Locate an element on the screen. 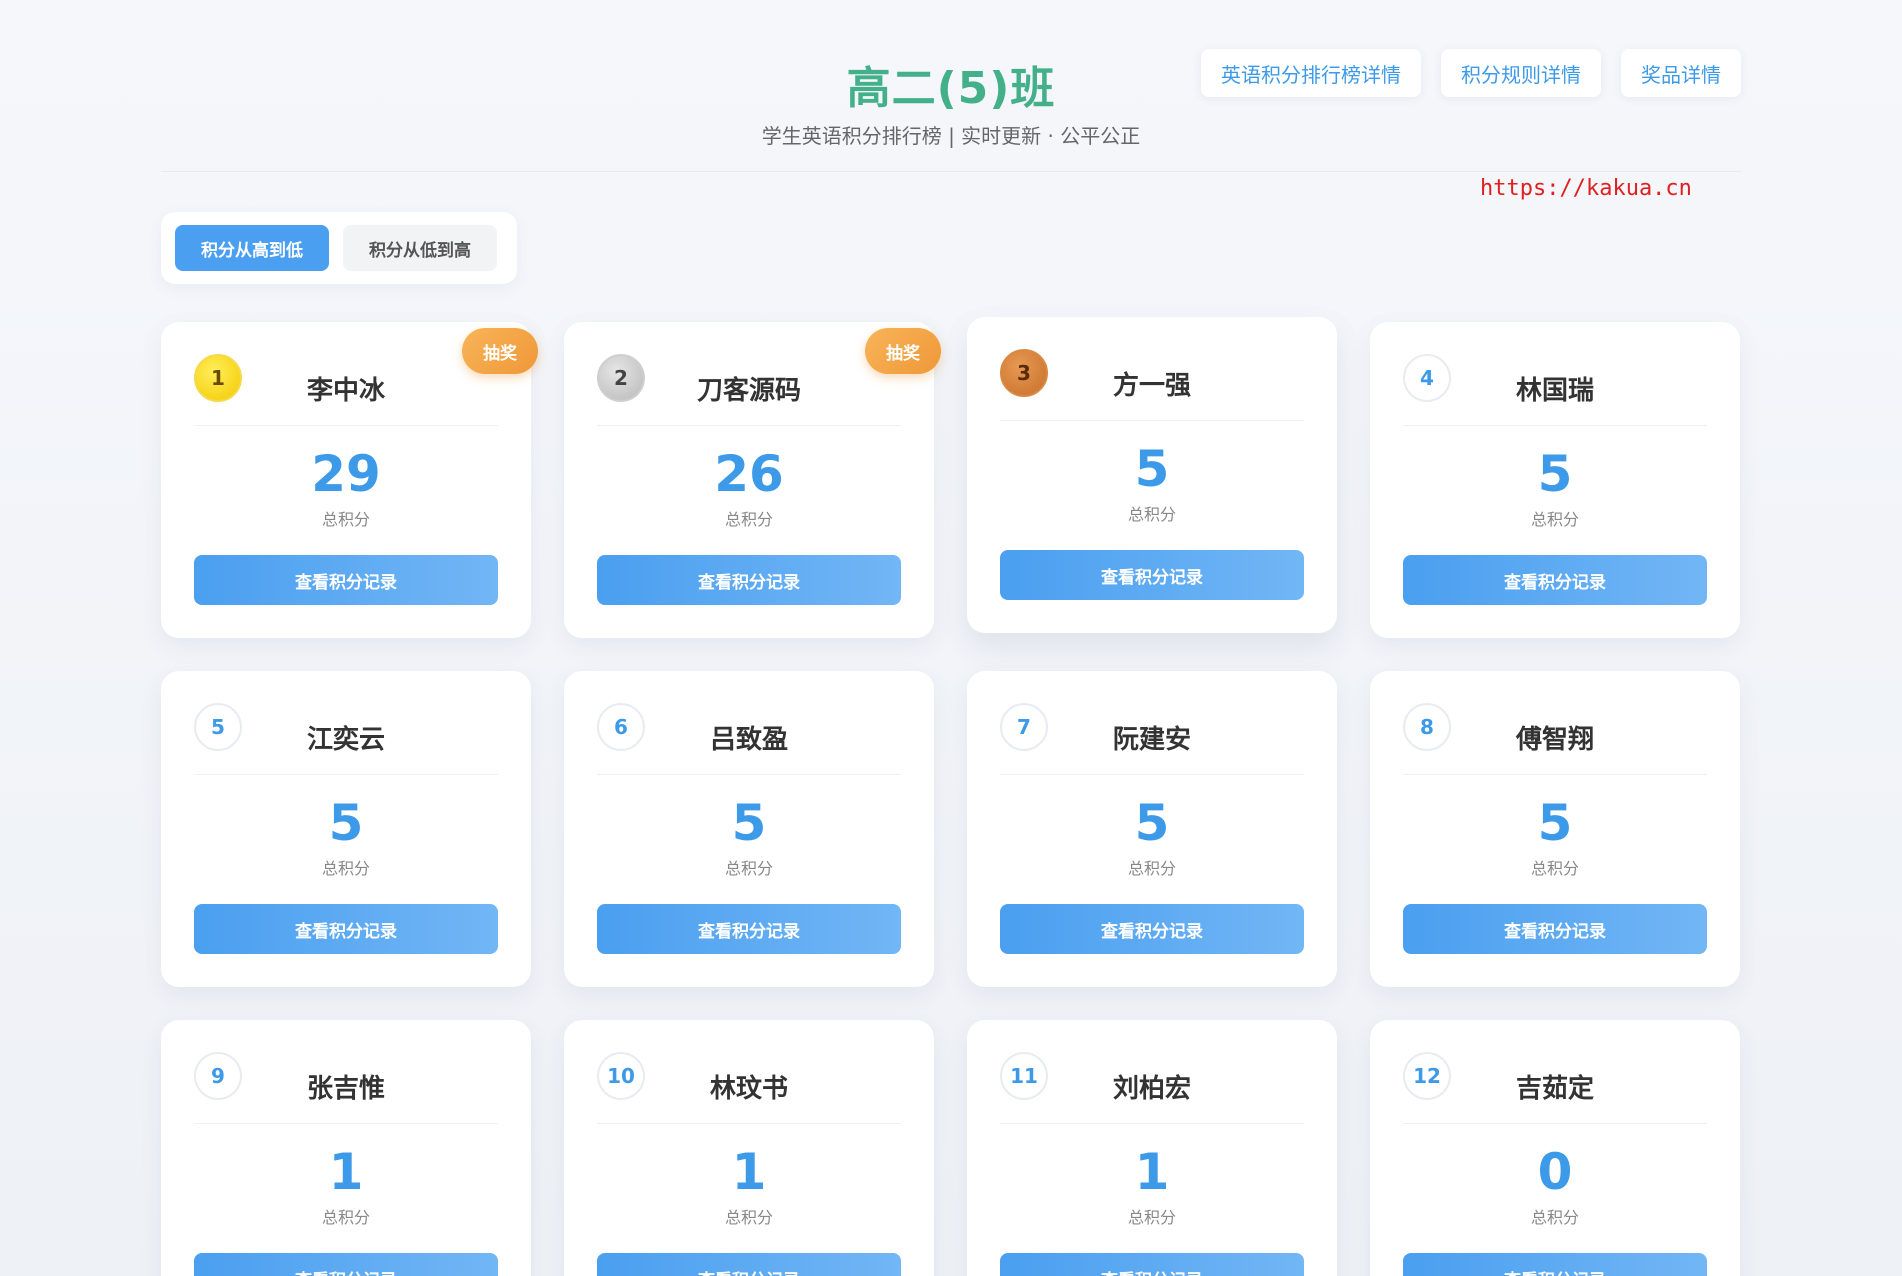 This screenshot has height=1276, width=1902. student-card: 1 李中冰 抽奖 29 总积分 查看积分记录 is located at coordinates (349, 480).